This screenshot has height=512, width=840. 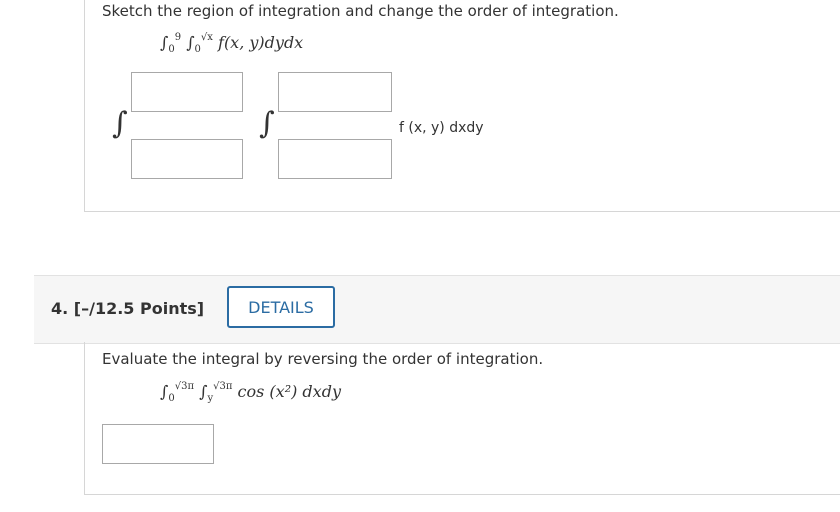 What do you see at coordinates (441, 128) in the screenshot?
I see `integrand-label: f (x, y) dxdy` at bounding box center [441, 128].